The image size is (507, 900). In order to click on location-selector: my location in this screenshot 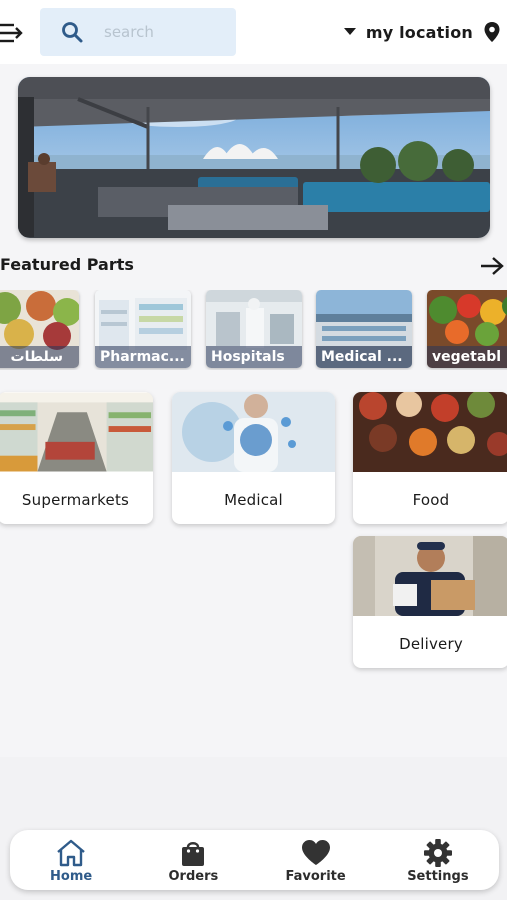, I will do `click(422, 32)`.